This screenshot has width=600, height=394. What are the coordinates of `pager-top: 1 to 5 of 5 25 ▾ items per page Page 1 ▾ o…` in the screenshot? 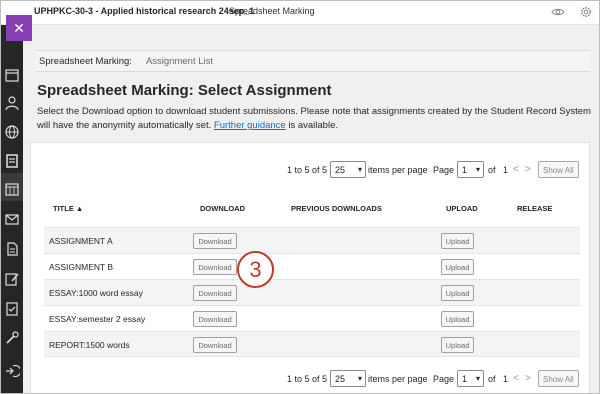 It's located at (437, 170).